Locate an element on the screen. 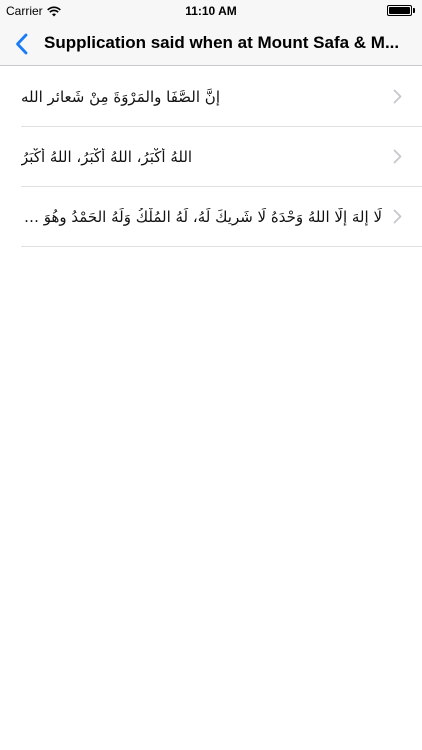  battery-tip is located at coordinates (414, 10).